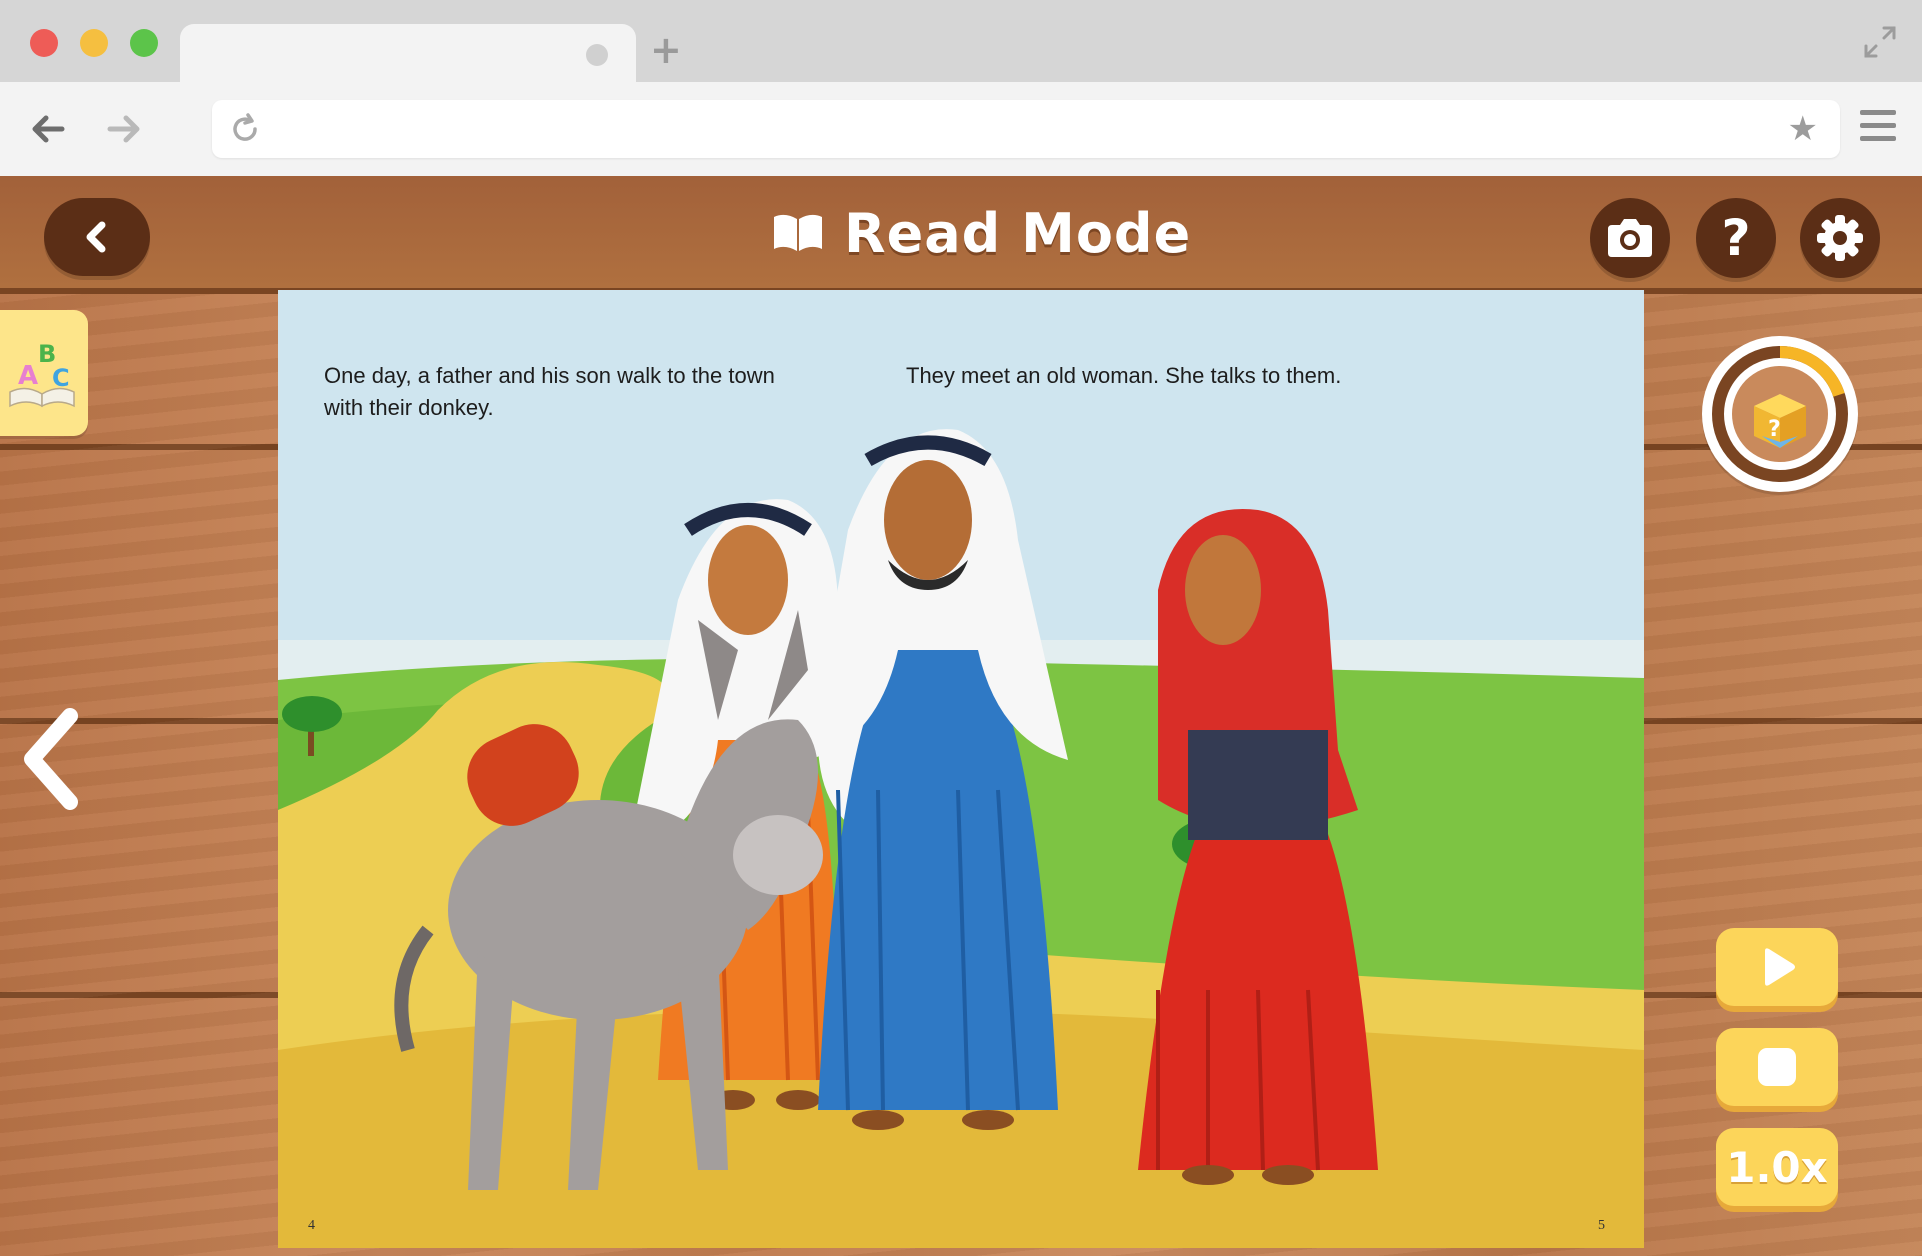 The width and height of the screenshot is (1922, 1256). I want to click on abc-book-icon: A B C, so click(42, 374).